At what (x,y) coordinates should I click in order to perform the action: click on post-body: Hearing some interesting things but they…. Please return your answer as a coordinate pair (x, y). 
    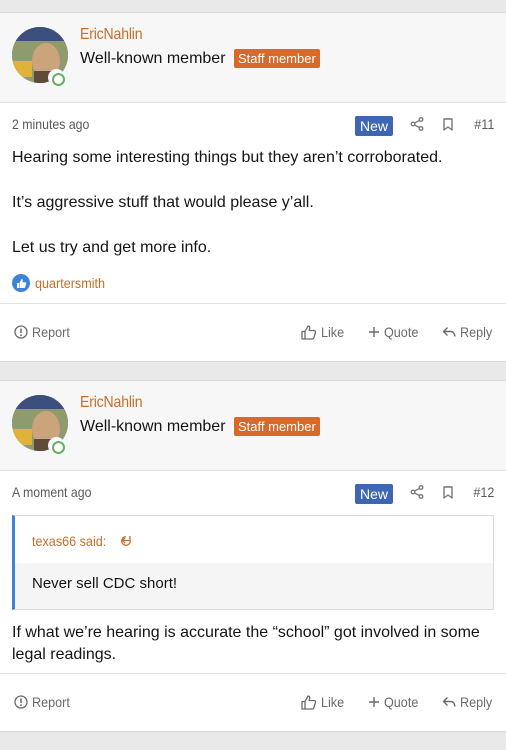
    Looking at the image, I should click on (253, 203).